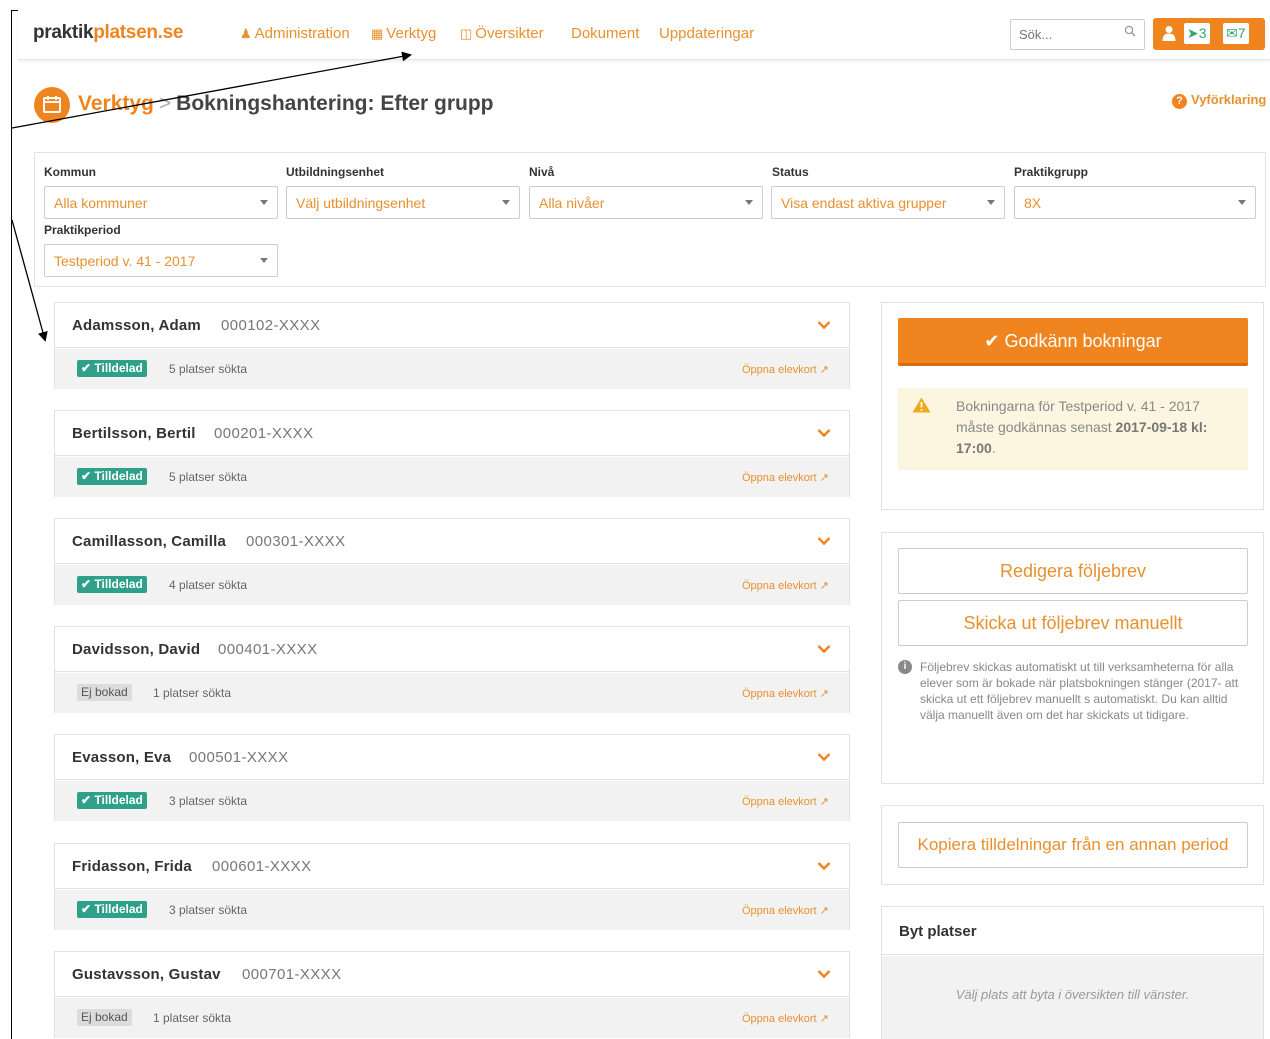 Image resolution: width=1270 pixels, height=1039 pixels. I want to click on send-letter-manually-button: Skicka ut följebrev manuellt, so click(1073, 623).